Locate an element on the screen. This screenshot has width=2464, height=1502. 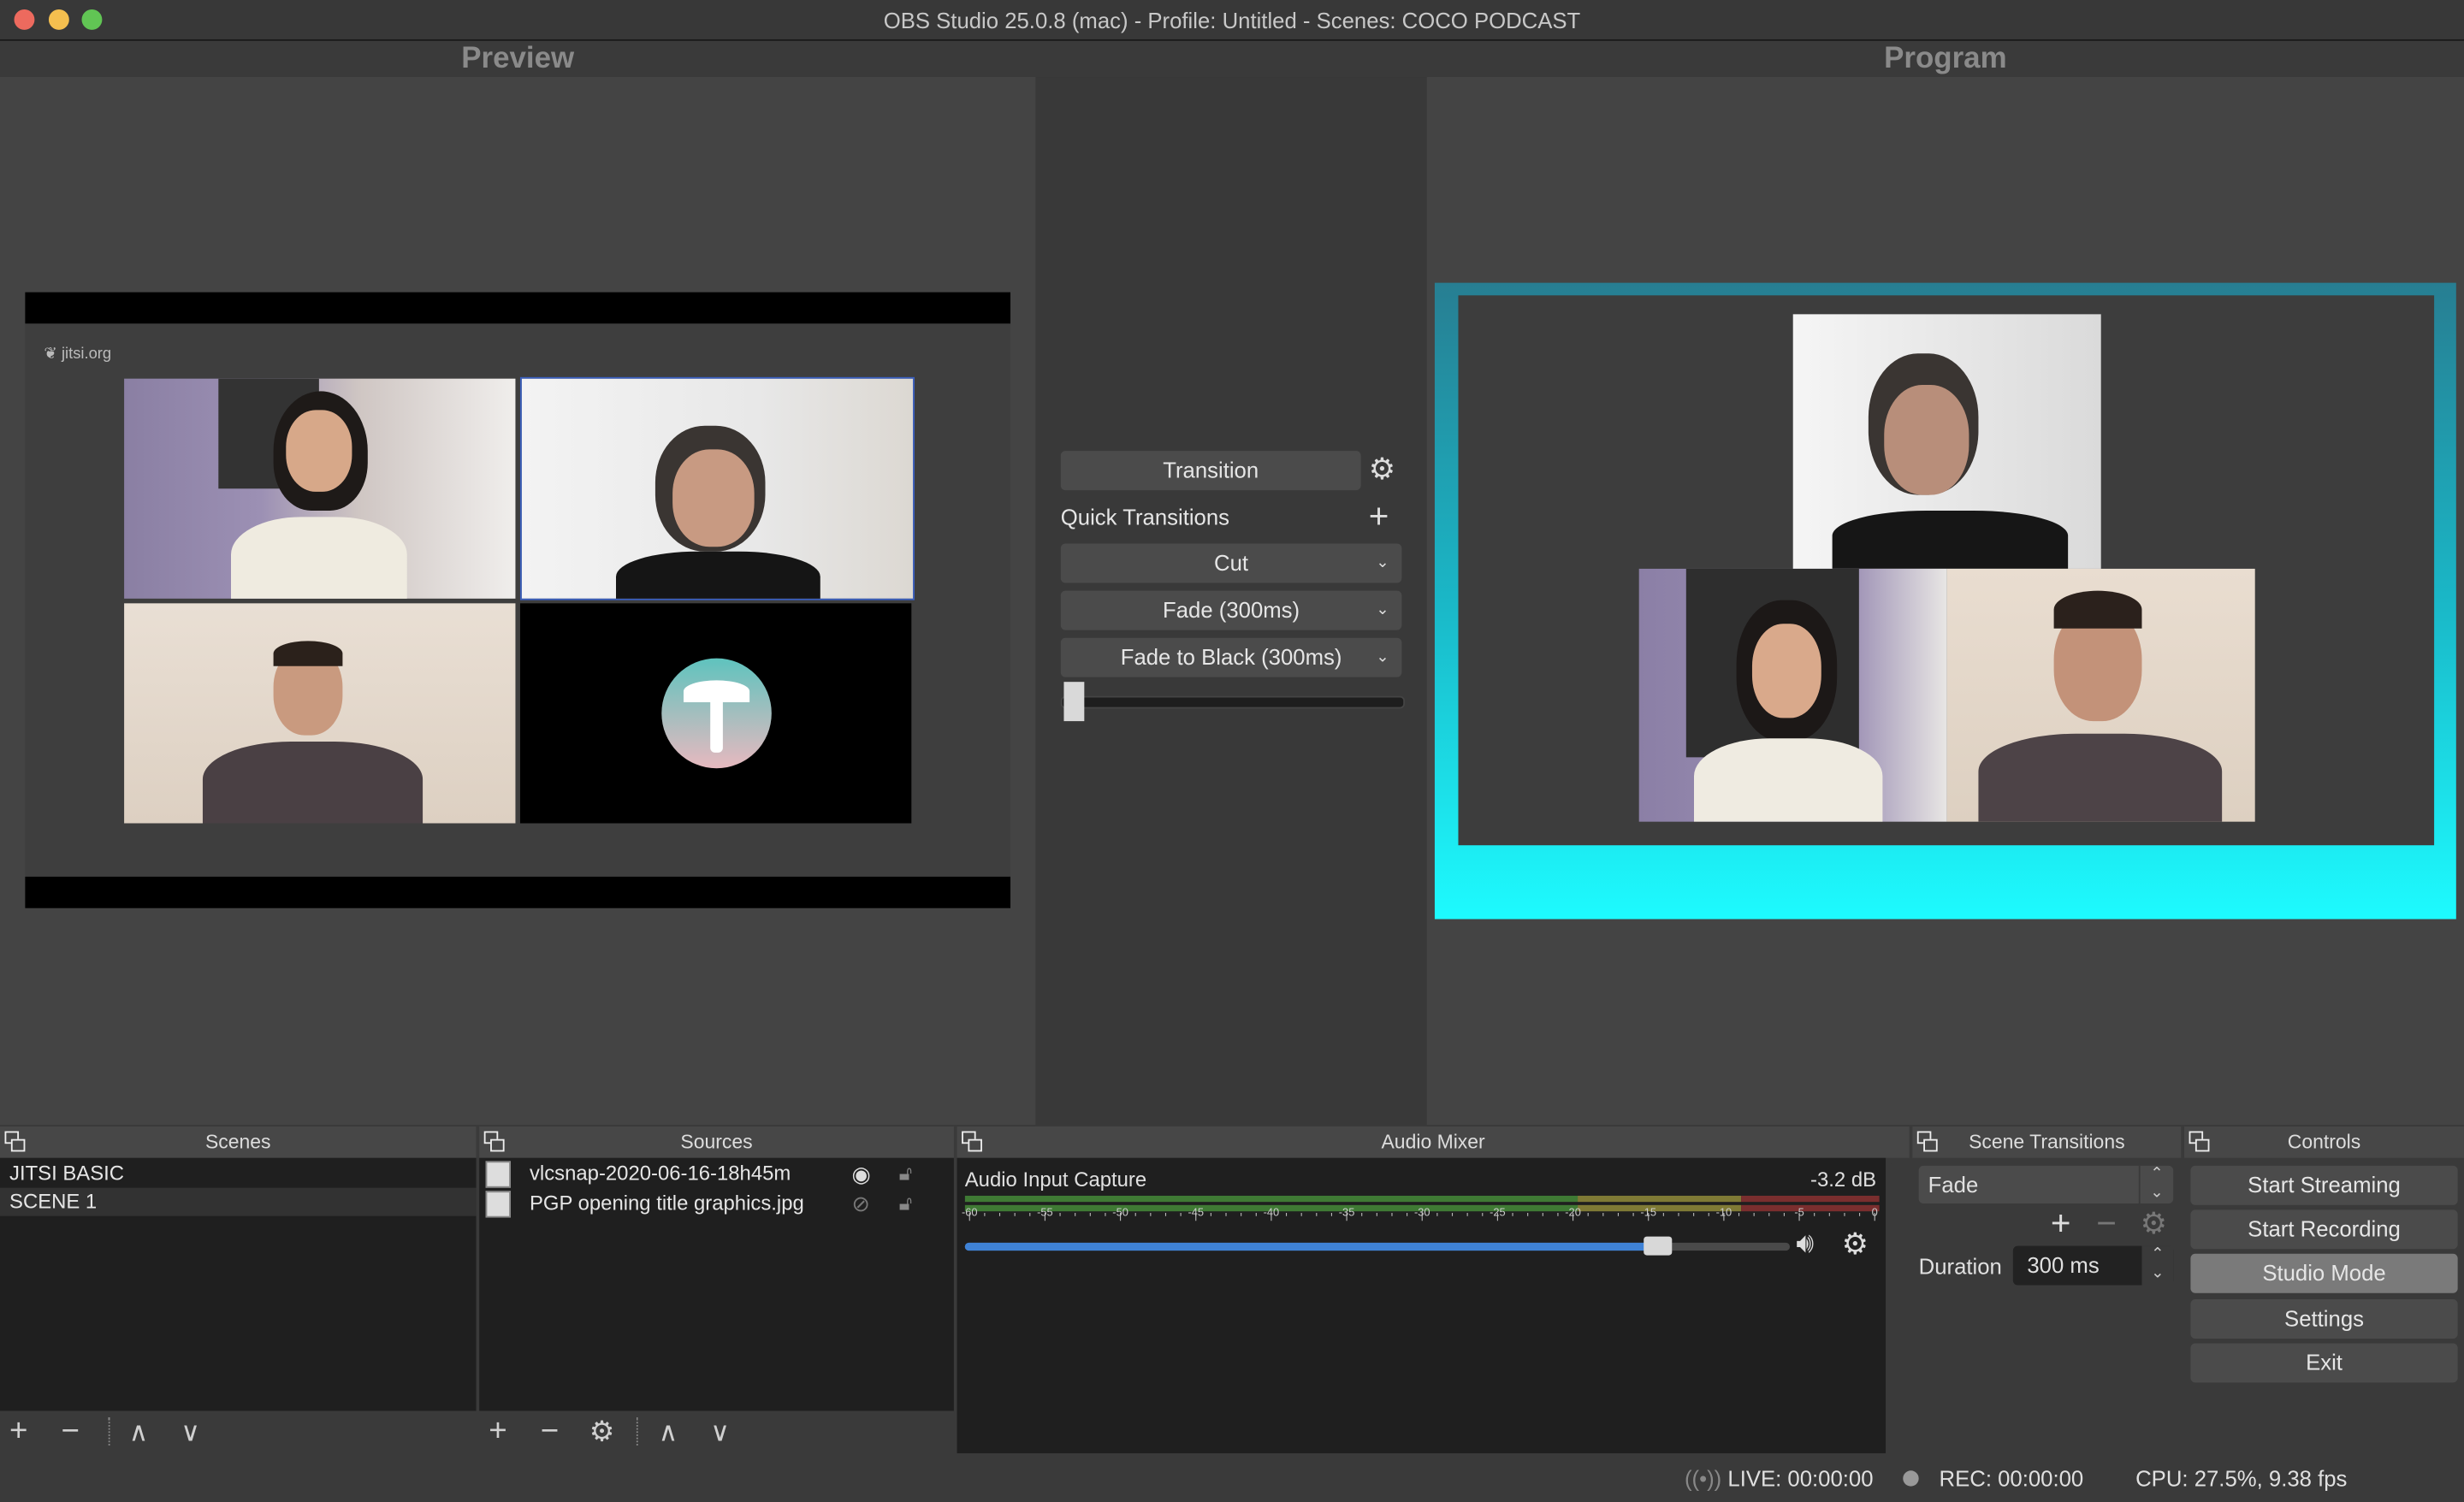
start-recording-button: Start Recording is located at coordinates (2324, 1229).